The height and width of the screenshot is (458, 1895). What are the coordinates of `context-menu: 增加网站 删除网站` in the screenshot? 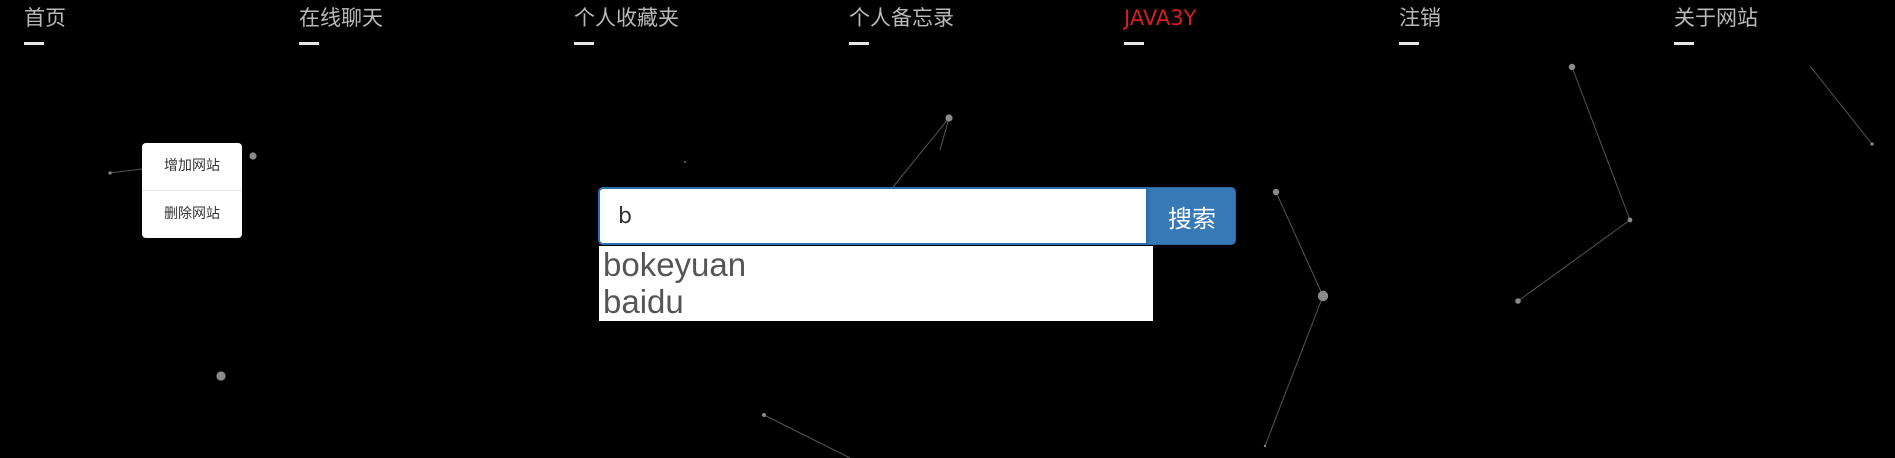 It's located at (192, 190).